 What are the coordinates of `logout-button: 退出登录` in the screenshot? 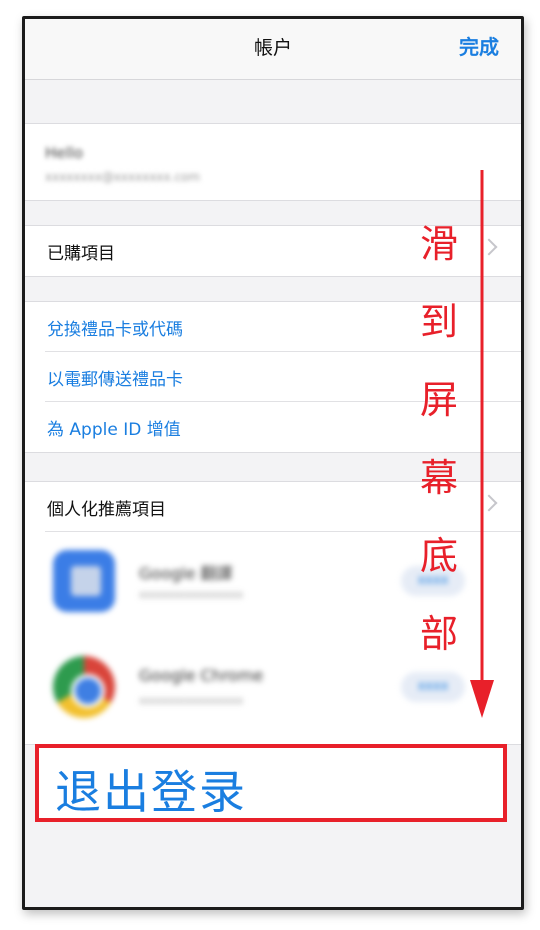 It's located at (271, 783).